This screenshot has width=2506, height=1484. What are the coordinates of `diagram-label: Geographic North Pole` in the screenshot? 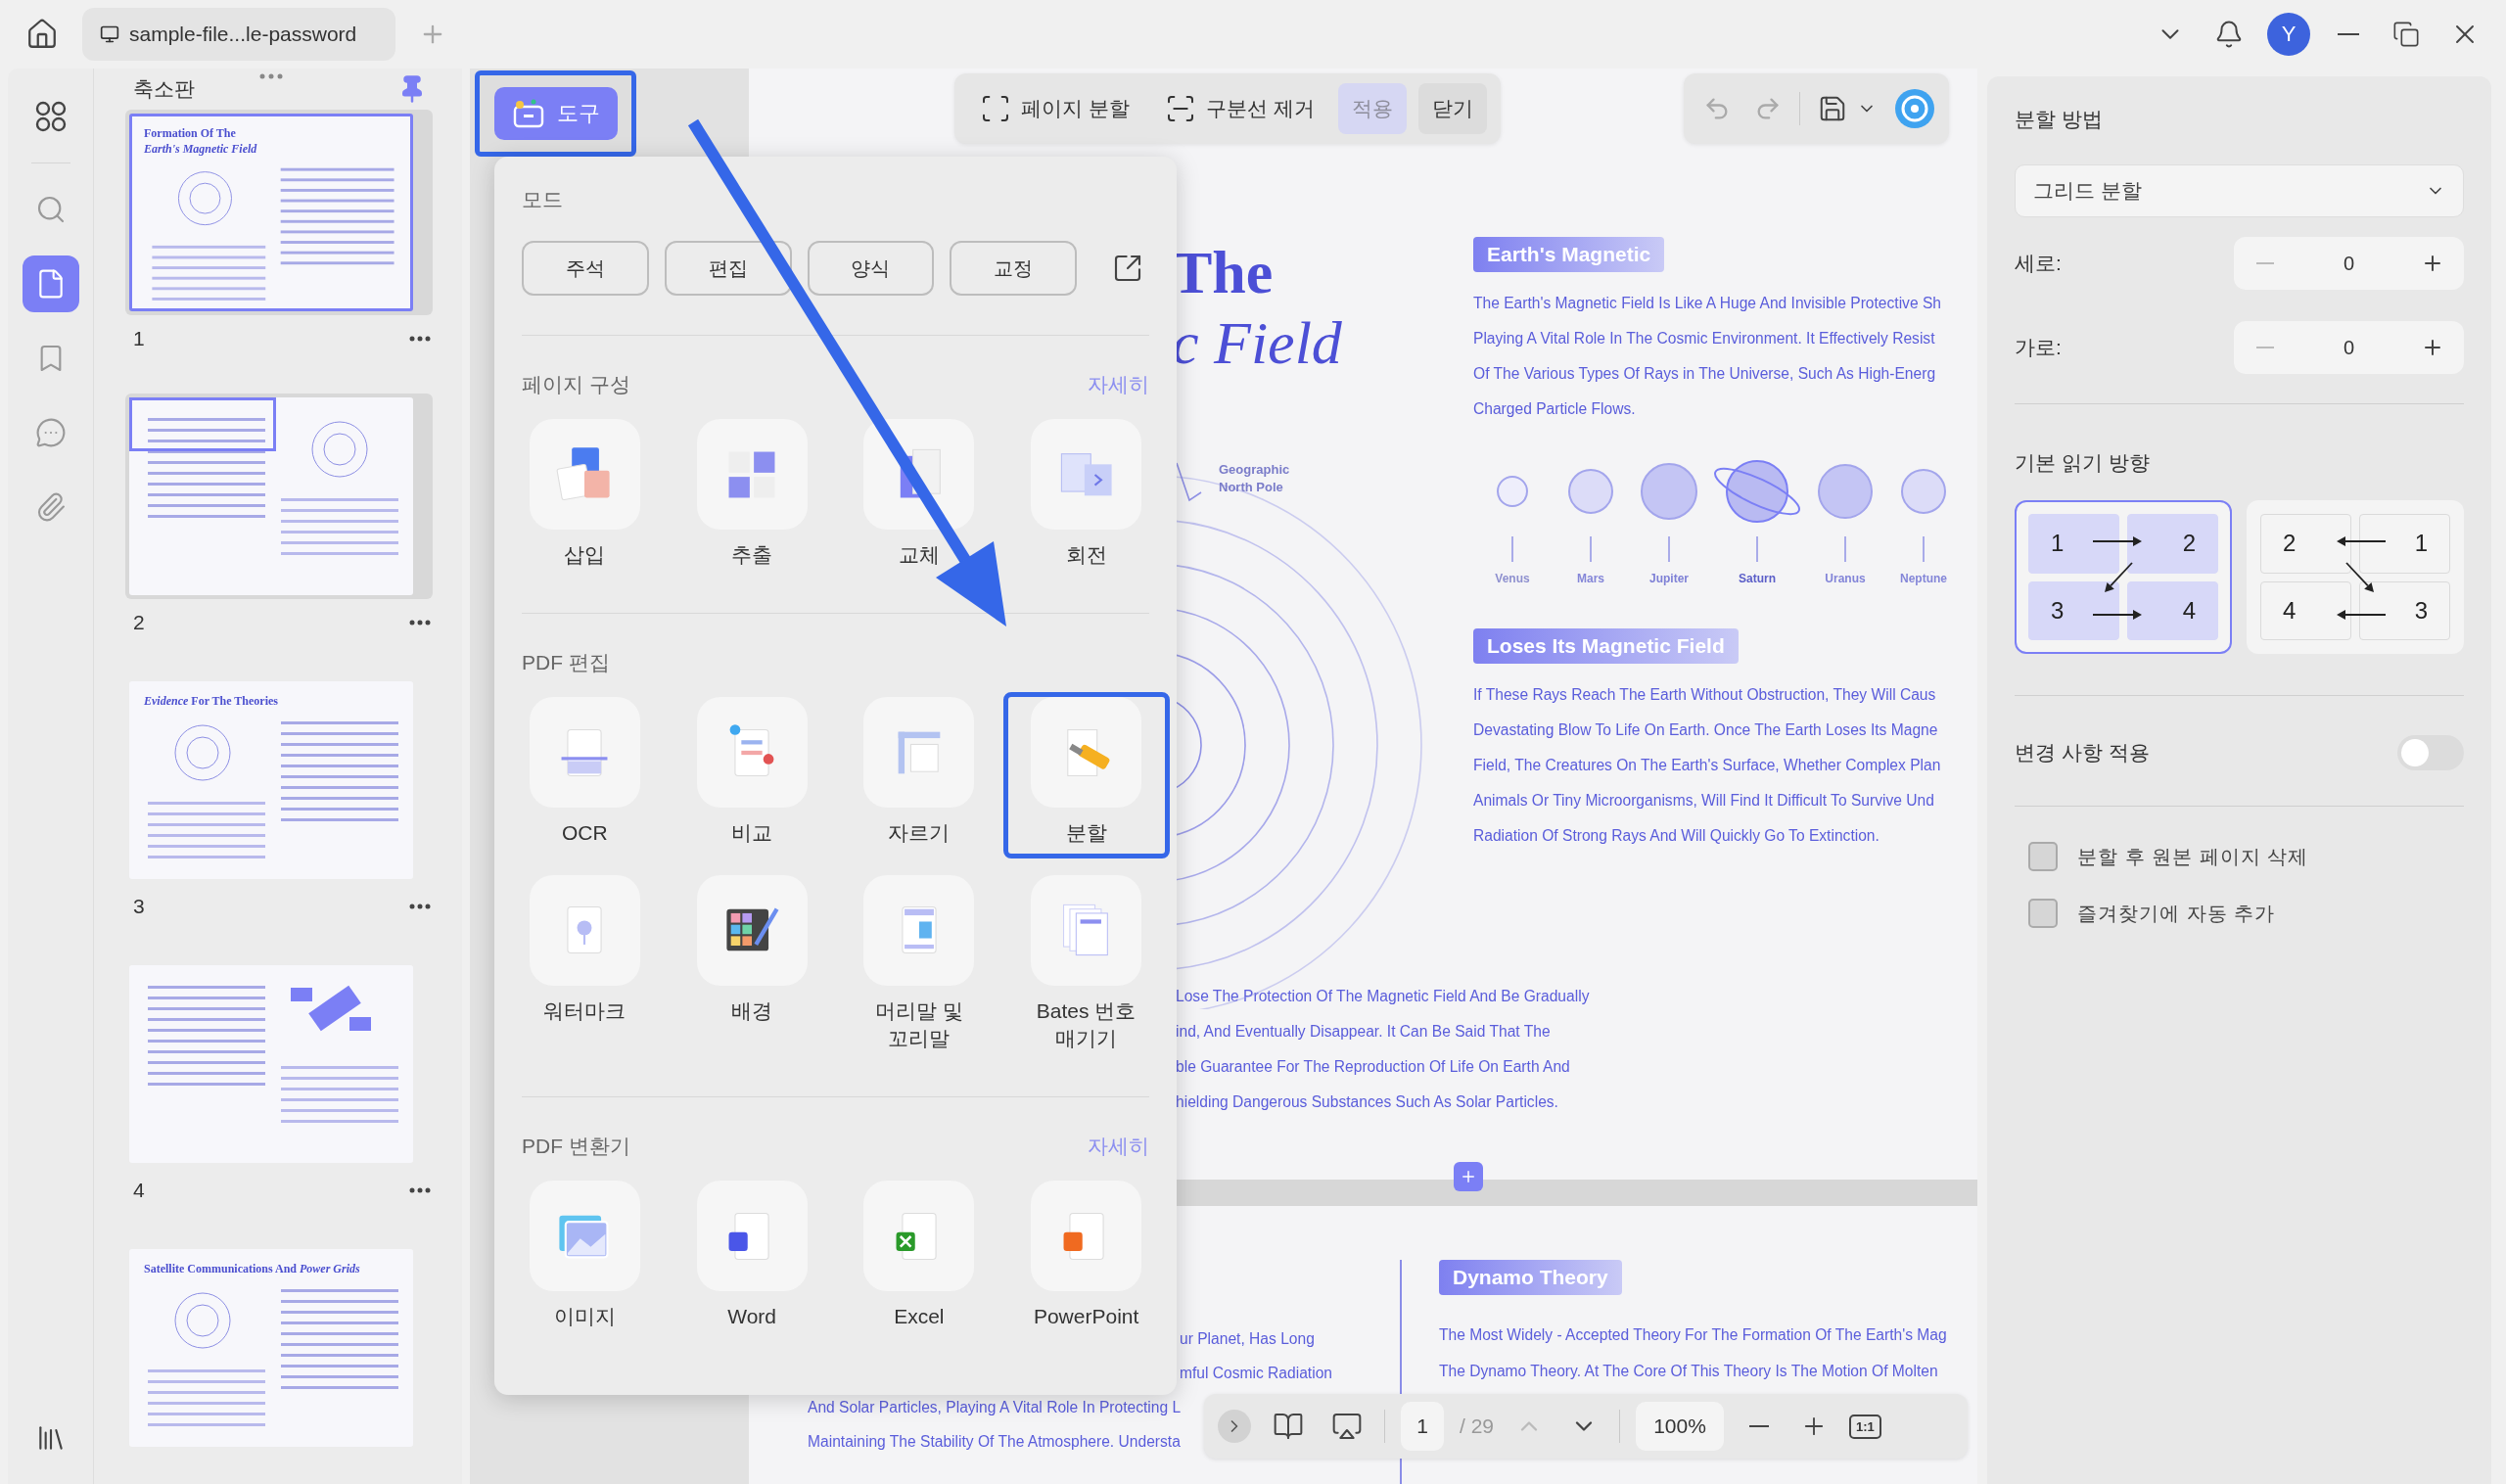 It's located at (1254, 479).